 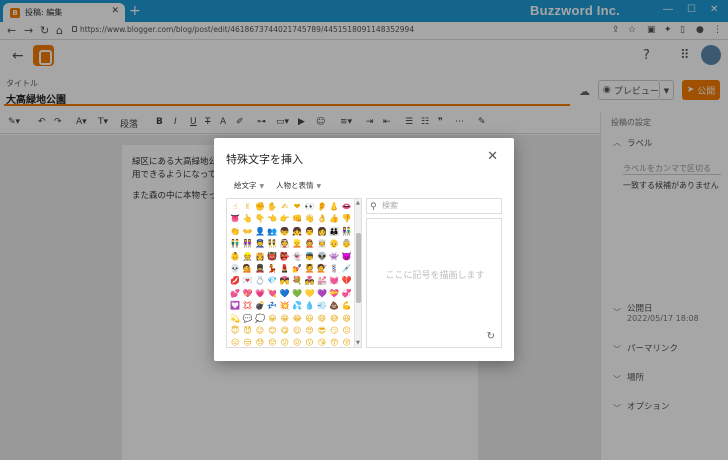 I want to click on emoji-cell: 💙, so click(x=285, y=294).